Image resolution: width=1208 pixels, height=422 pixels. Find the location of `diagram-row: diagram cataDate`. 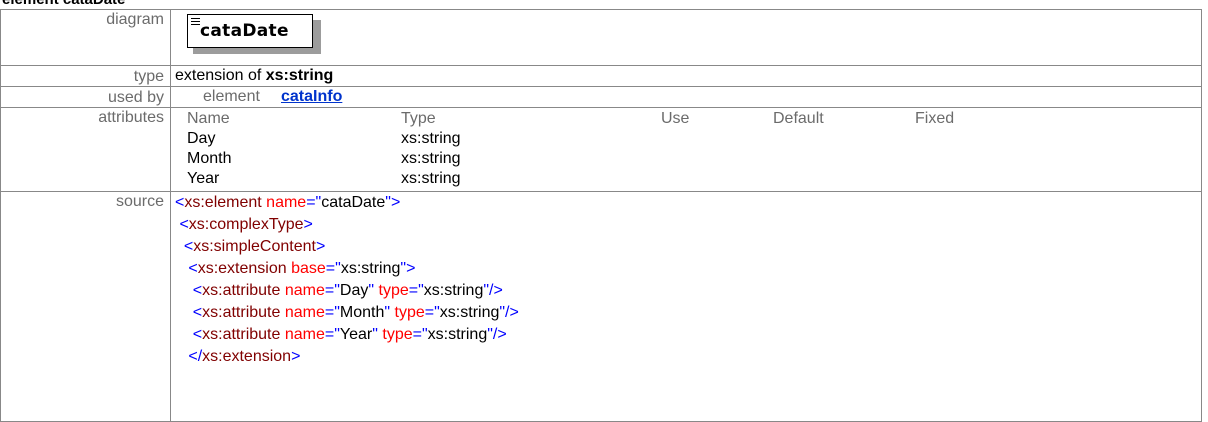

diagram-row: diagram cataDate is located at coordinates (601, 37).